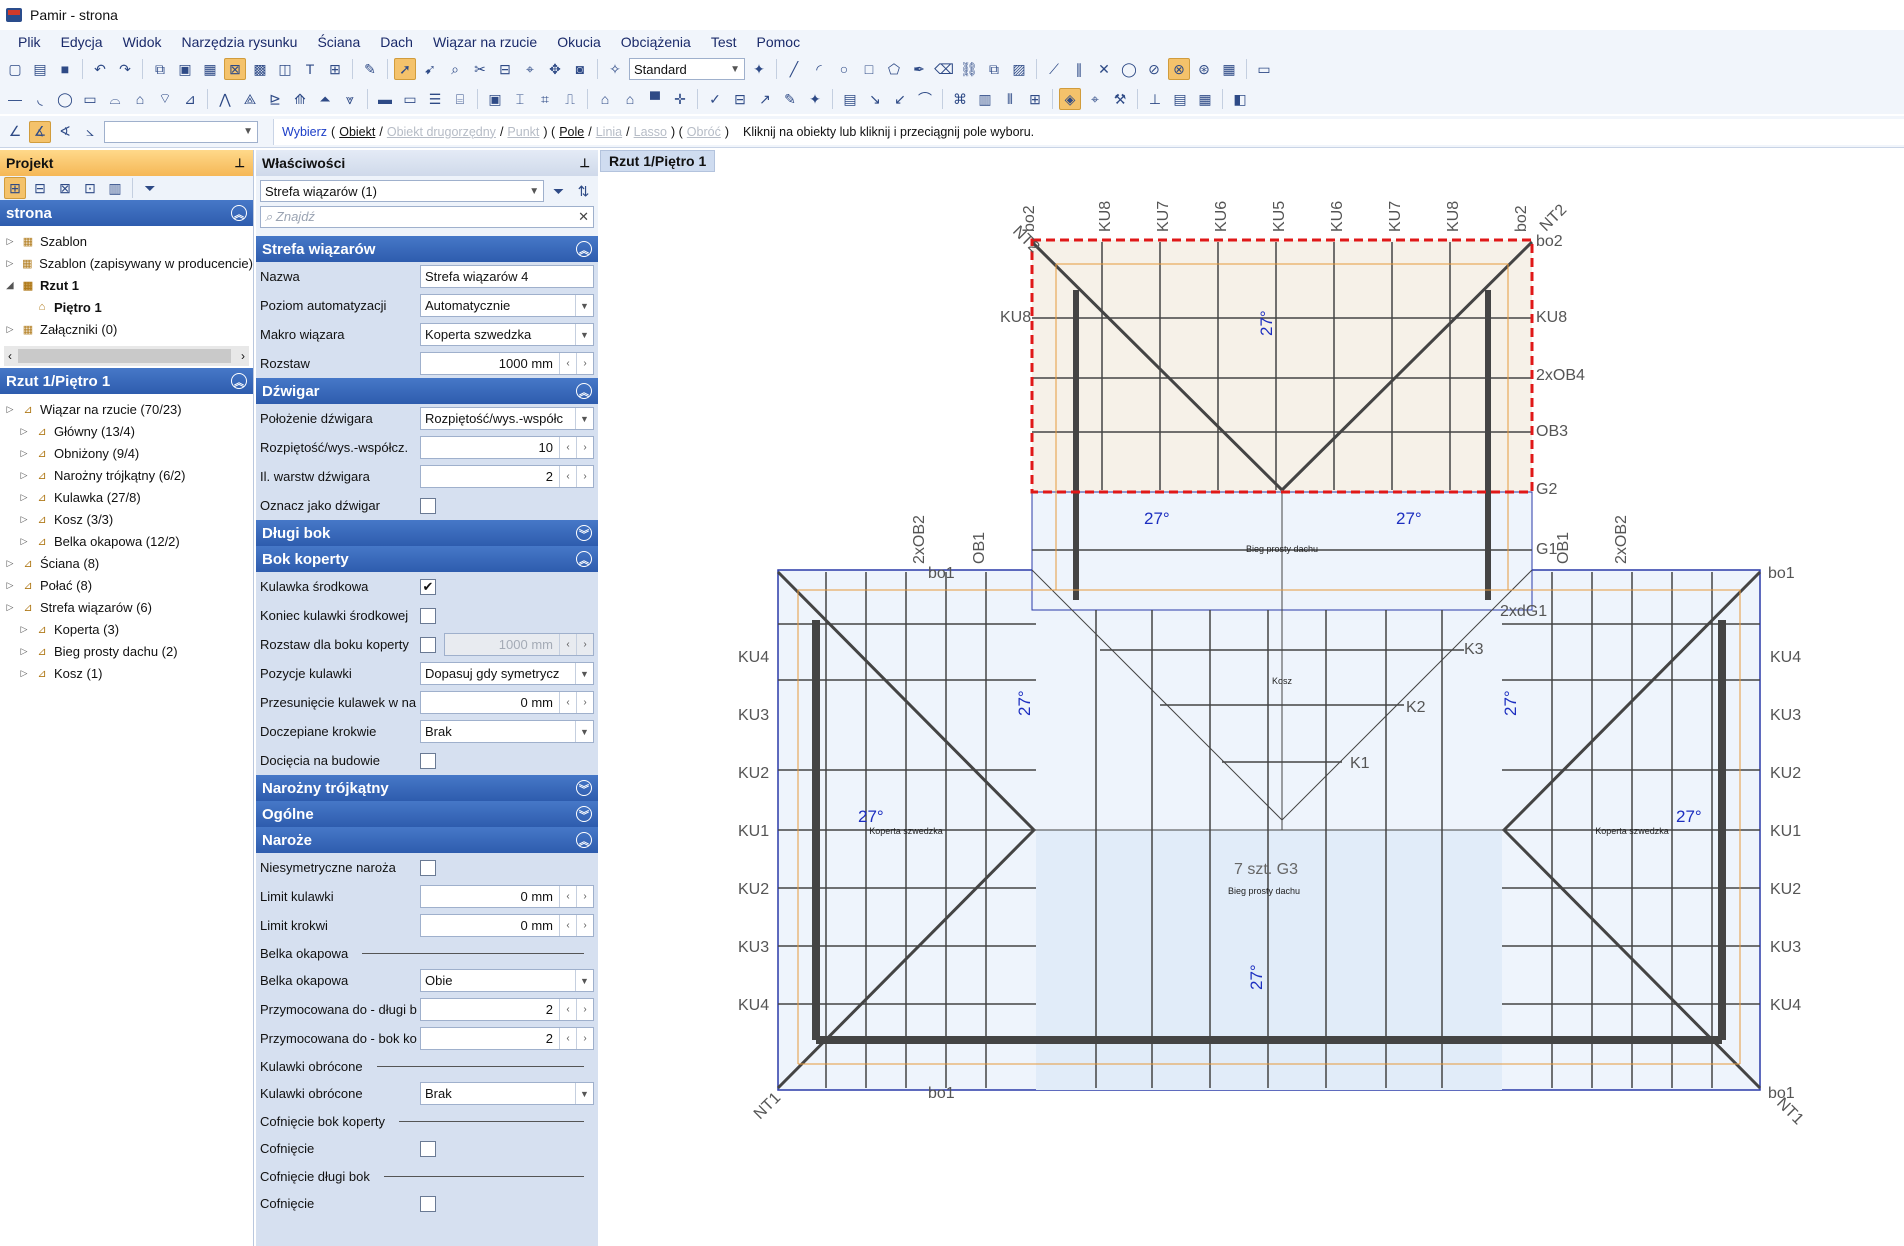 This screenshot has width=1904, height=1246. Describe the element at coordinates (427, 814) in the screenshot. I see `section-ogolne: Ogólne ︾` at that location.